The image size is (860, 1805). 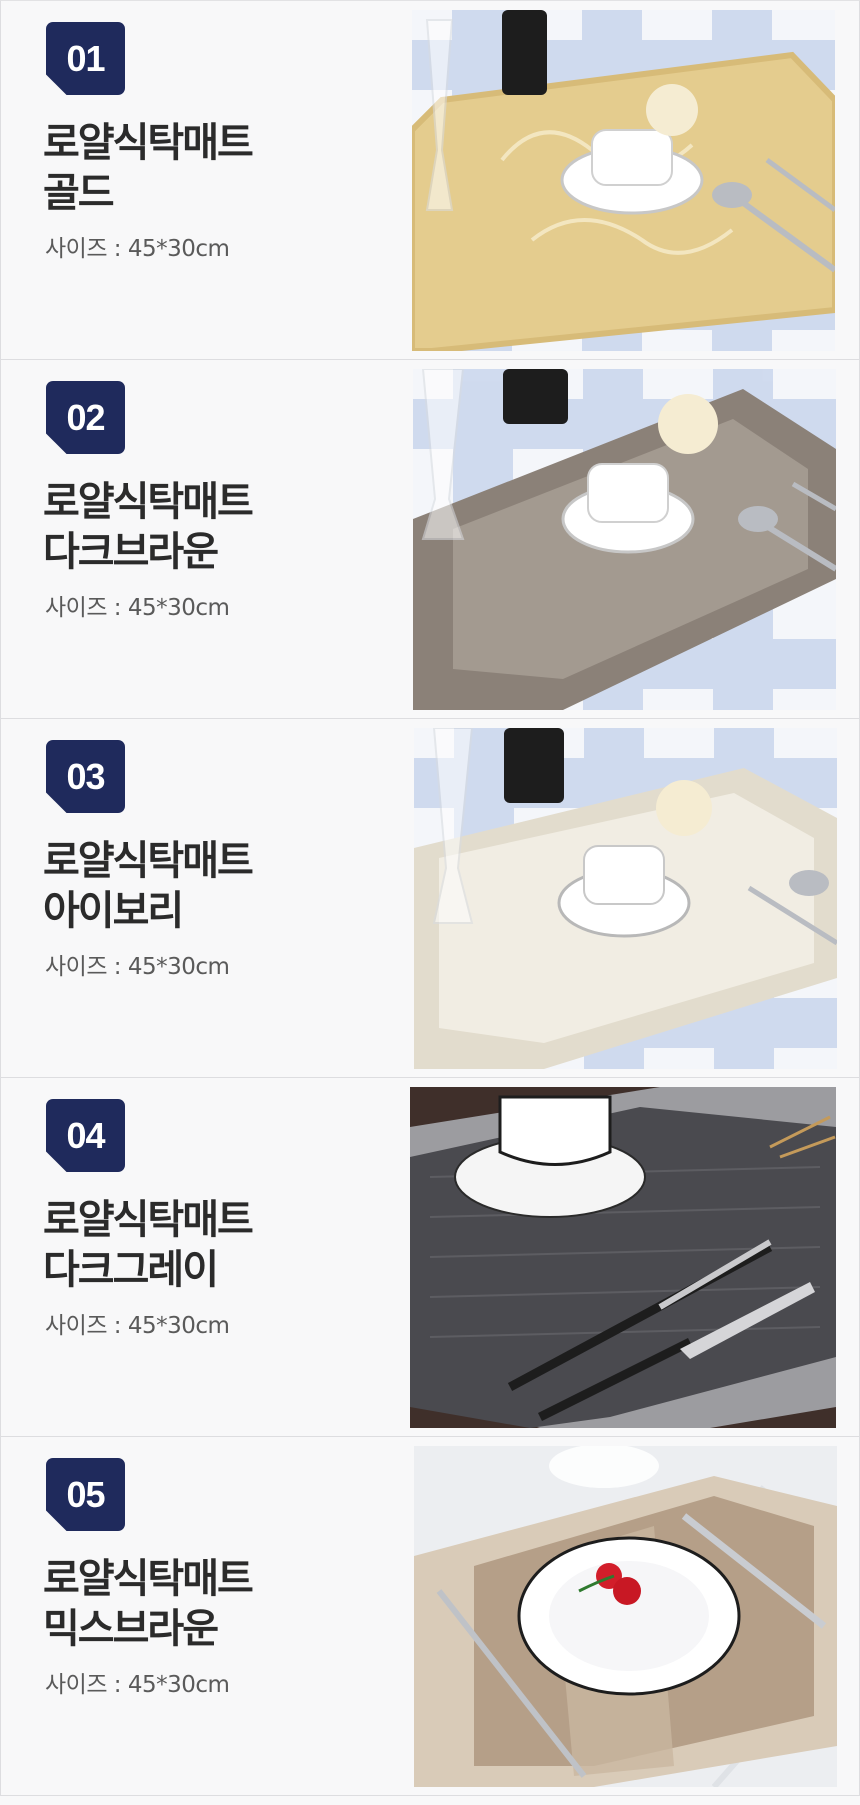 I want to click on product-title-line2: 다크브라운, so click(x=131, y=552).